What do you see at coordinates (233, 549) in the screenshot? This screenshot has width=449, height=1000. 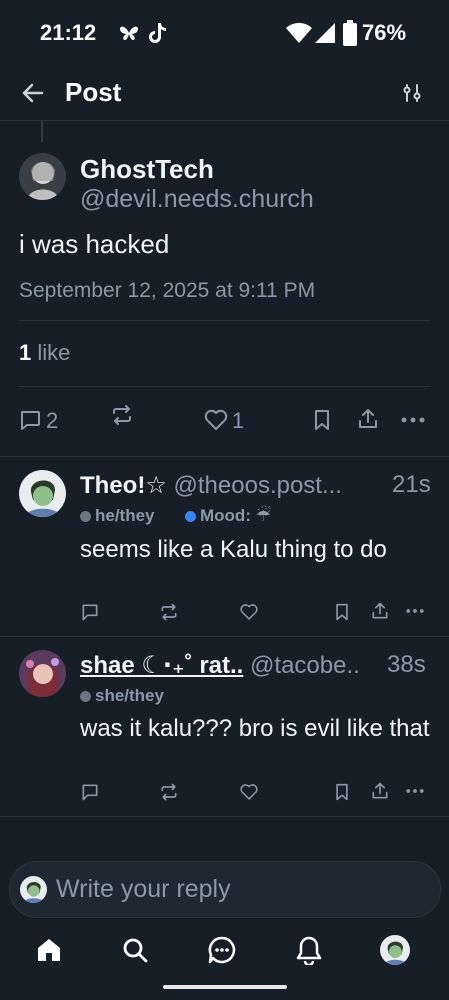 I see `reply-text: seems like a Kalu thing to do` at bounding box center [233, 549].